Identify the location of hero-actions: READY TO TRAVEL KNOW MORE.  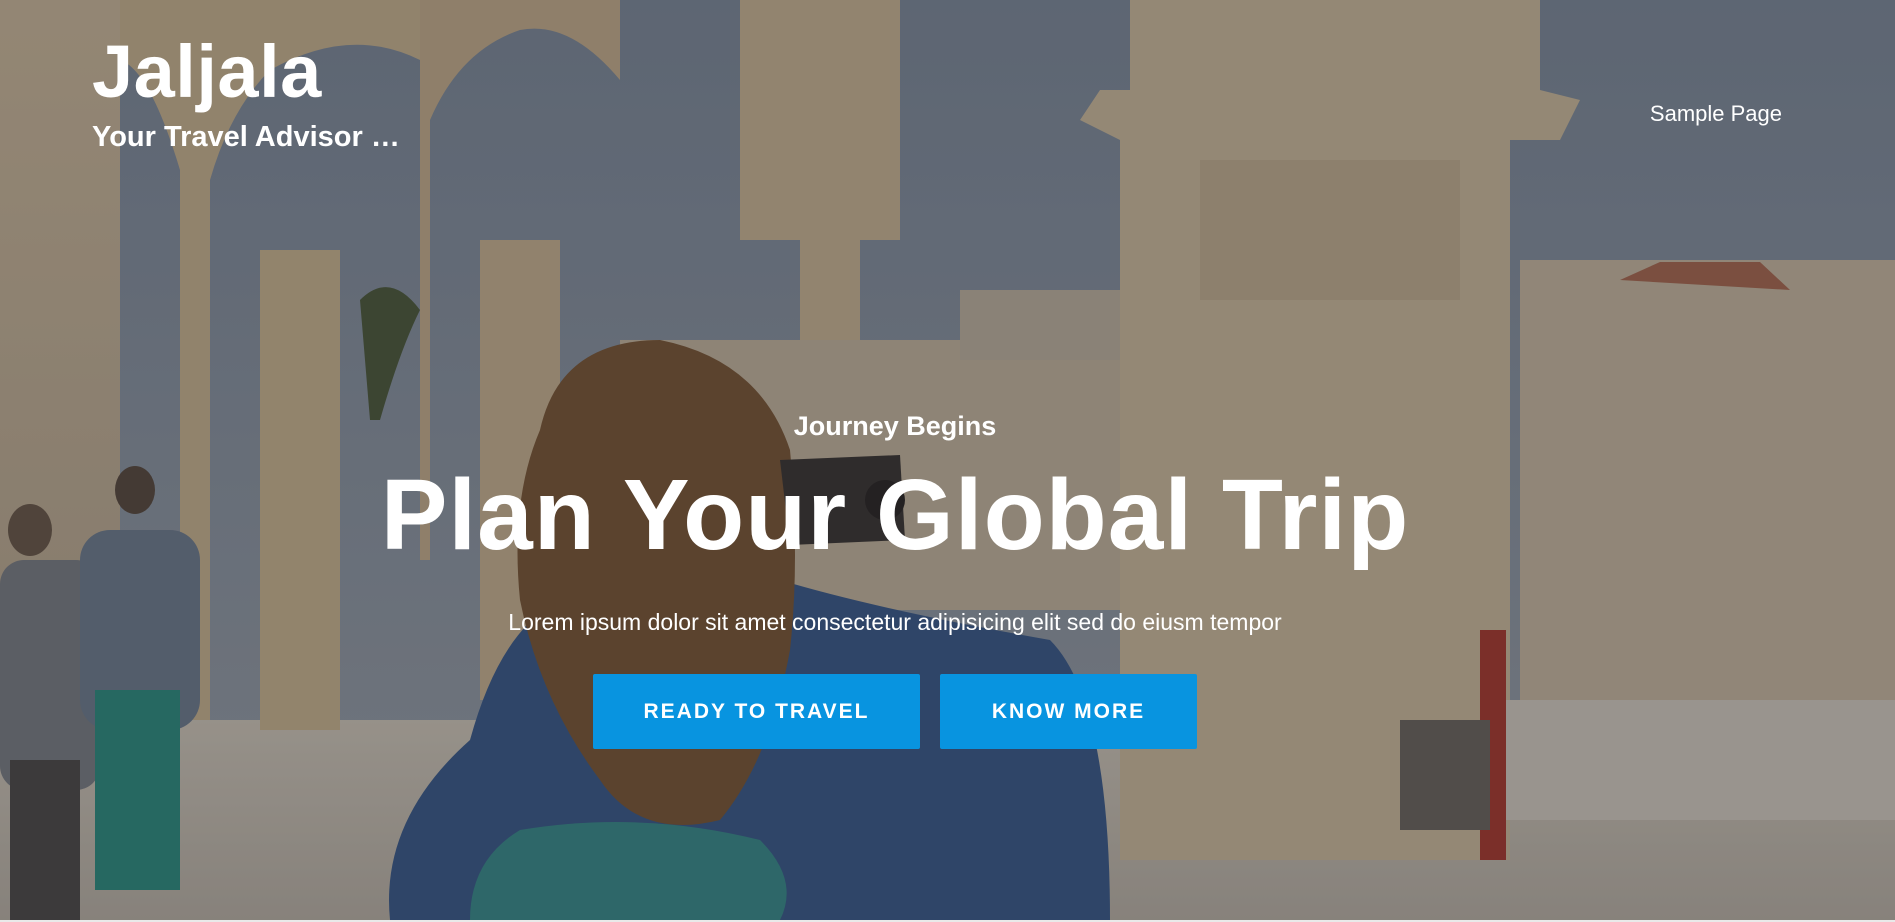
(895, 711).